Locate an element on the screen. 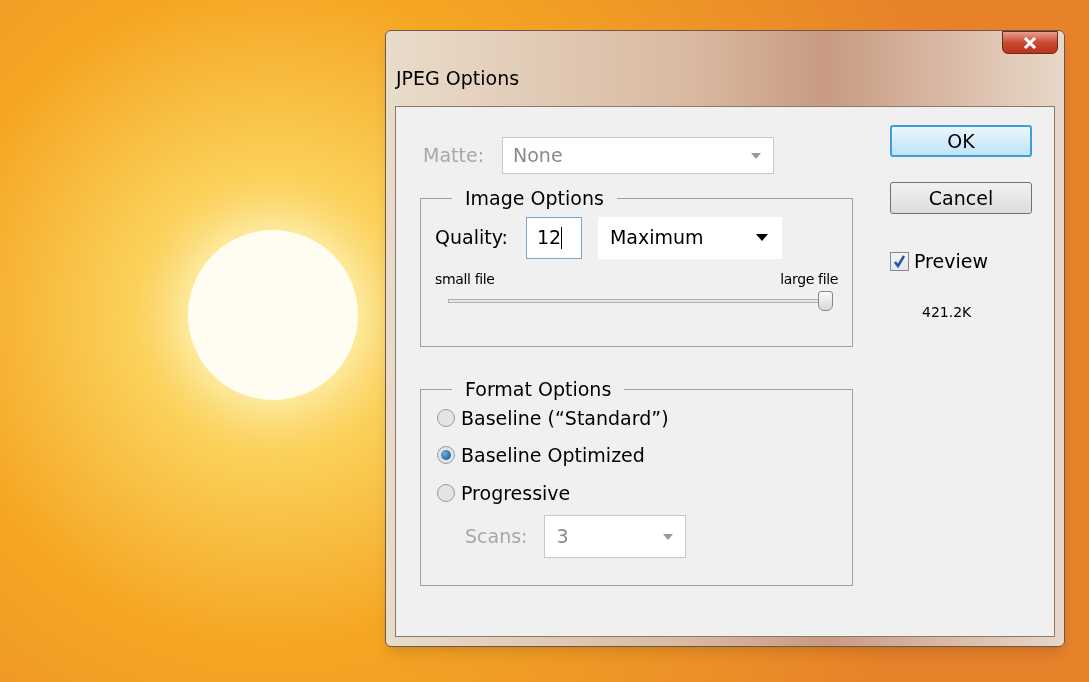  quality-preset-dropdown: Maximum is located at coordinates (689, 237).